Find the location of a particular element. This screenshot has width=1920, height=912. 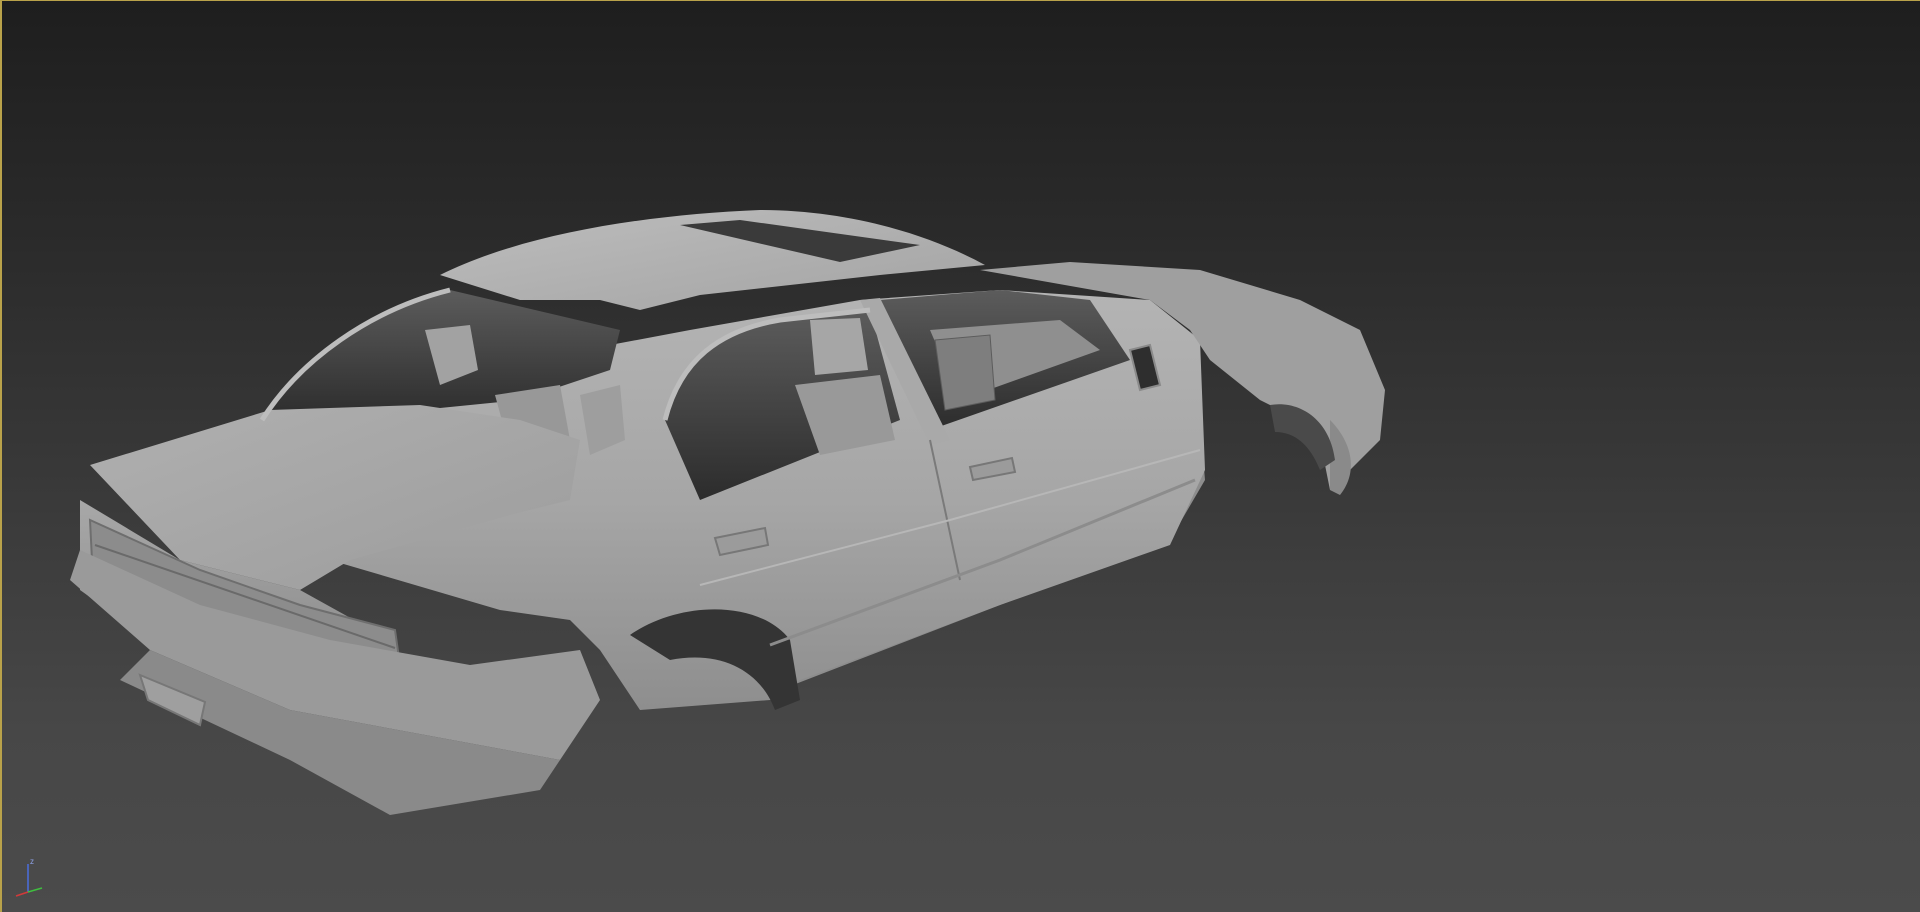

y-axis-line is located at coordinates (35, 890).